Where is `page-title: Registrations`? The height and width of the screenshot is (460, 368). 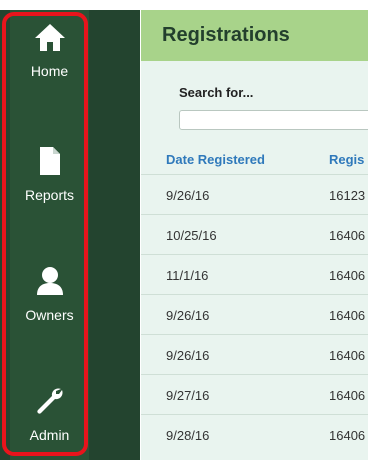
page-title: Registrations is located at coordinates (226, 35).